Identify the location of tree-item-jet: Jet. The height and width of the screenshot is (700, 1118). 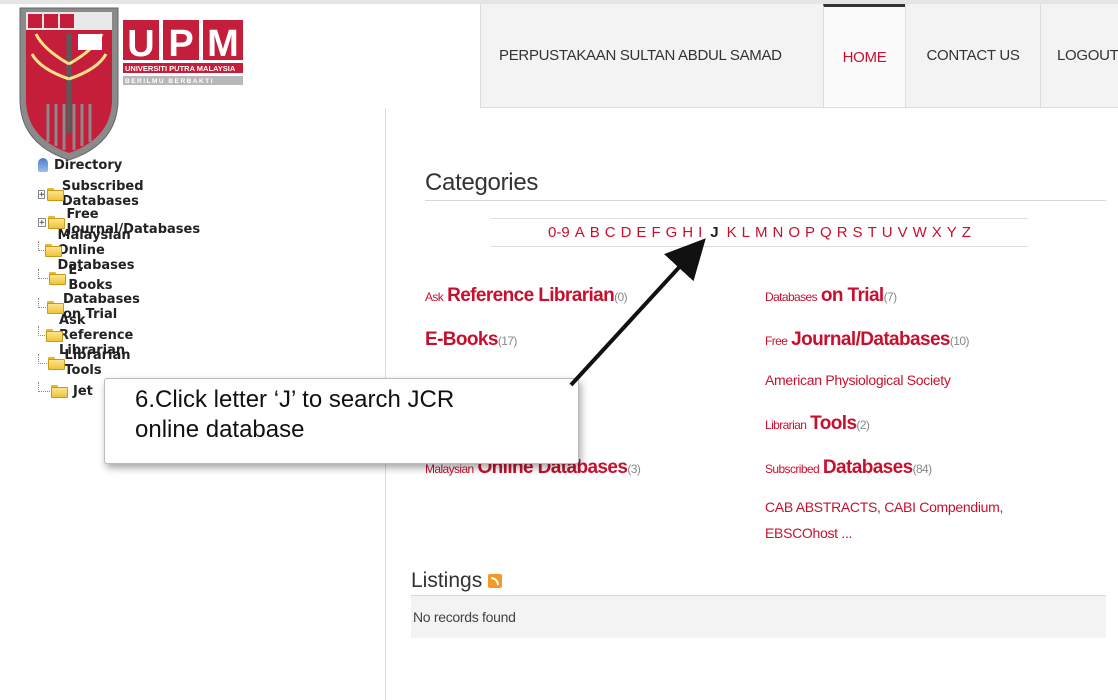
(65, 390).